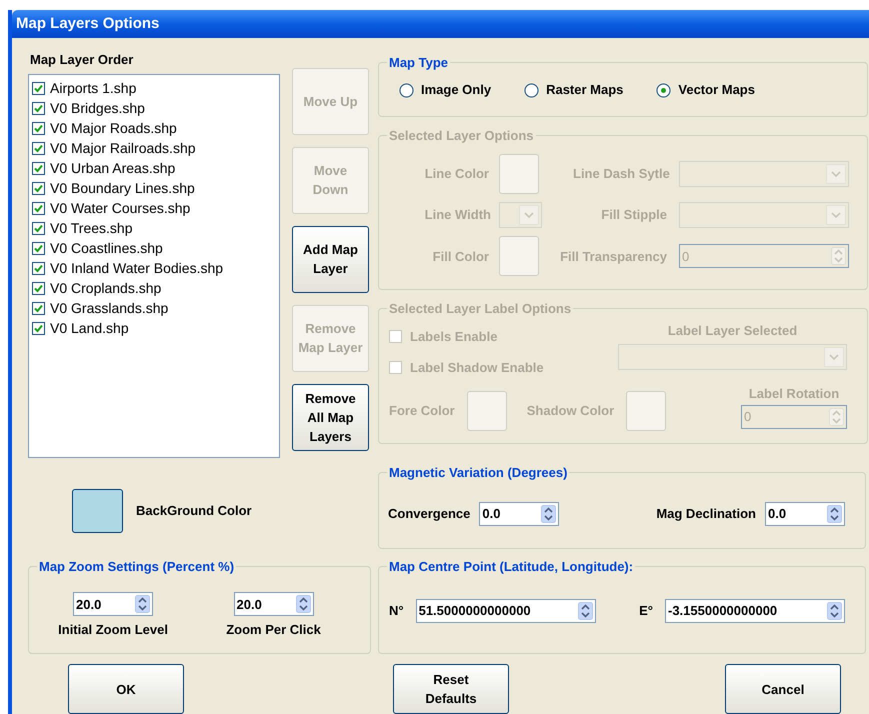 This screenshot has height=714, width=869. What do you see at coordinates (120, 208) in the screenshot?
I see `layer-name: V0 Water Courses.shp` at bounding box center [120, 208].